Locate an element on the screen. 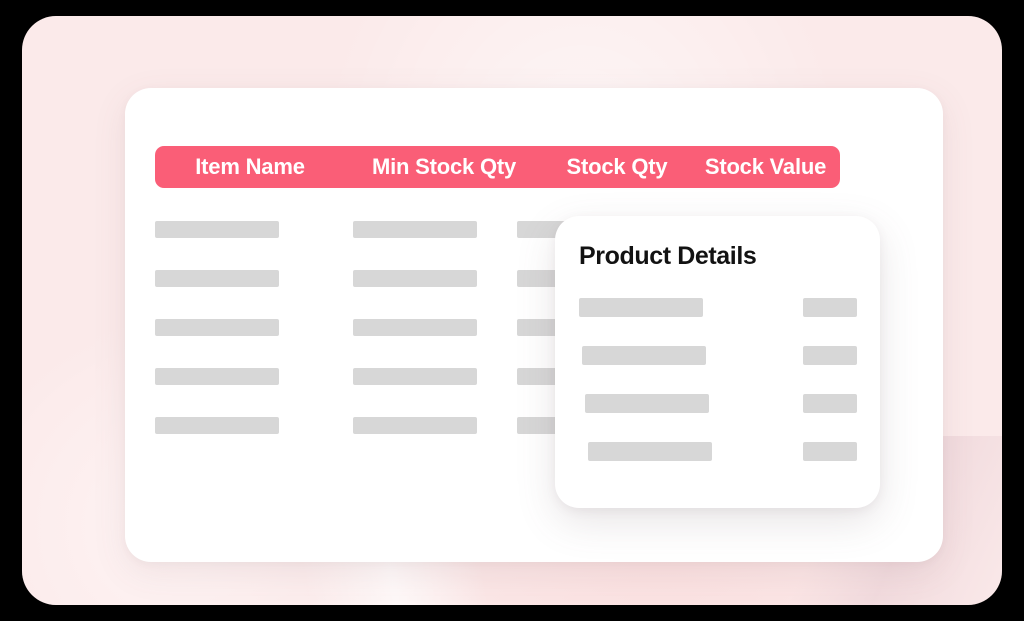 The height and width of the screenshot is (621, 1024). column-header-min-stock-qty: Min Stock Qty is located at coordinates (444, 167).